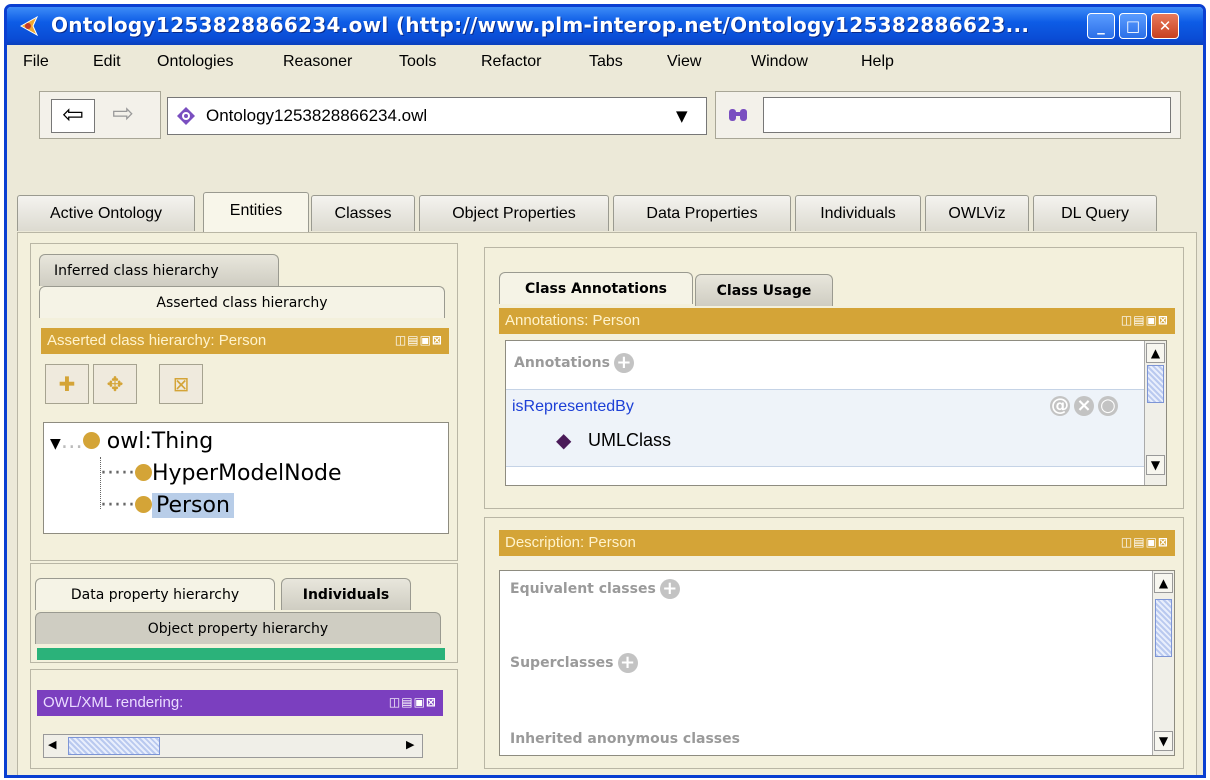  What do you see at coordinates (55, 444) in the screenshot?
I see `expand-triangle-icon: ▼` at bounding box center [55, 444].